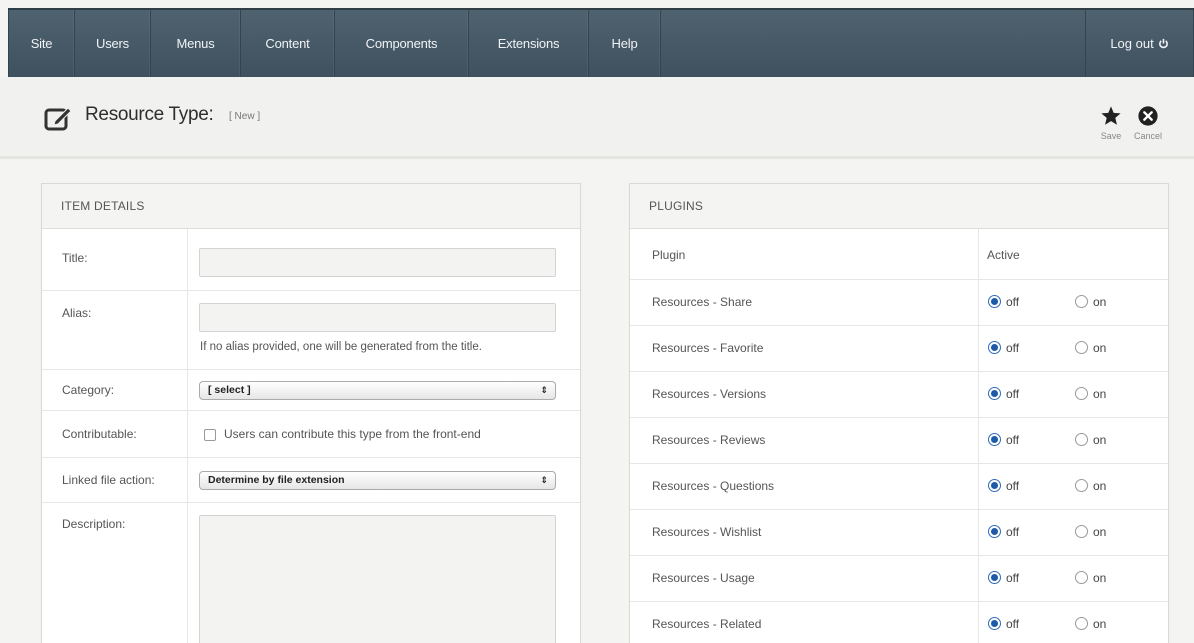  I want to click on category-select: [ select ] ⇕, so click(377, 390).